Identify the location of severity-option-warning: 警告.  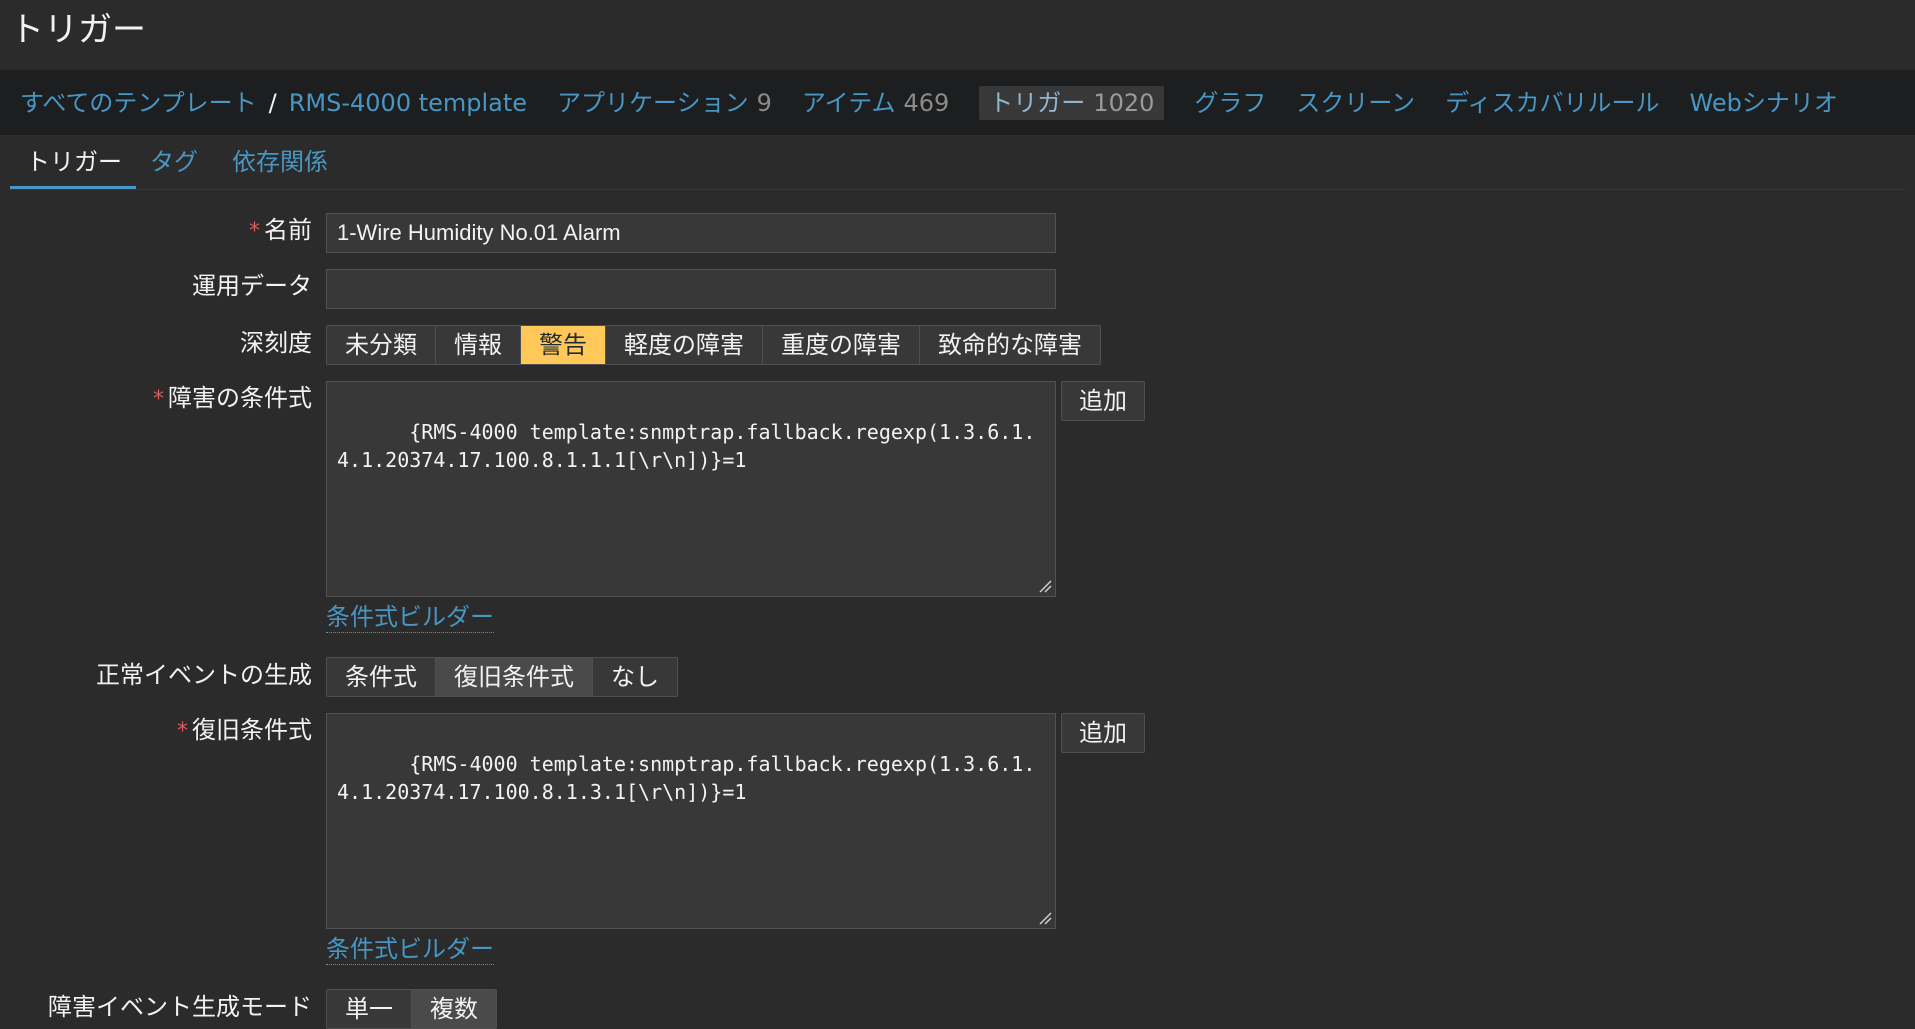
(563, 345).